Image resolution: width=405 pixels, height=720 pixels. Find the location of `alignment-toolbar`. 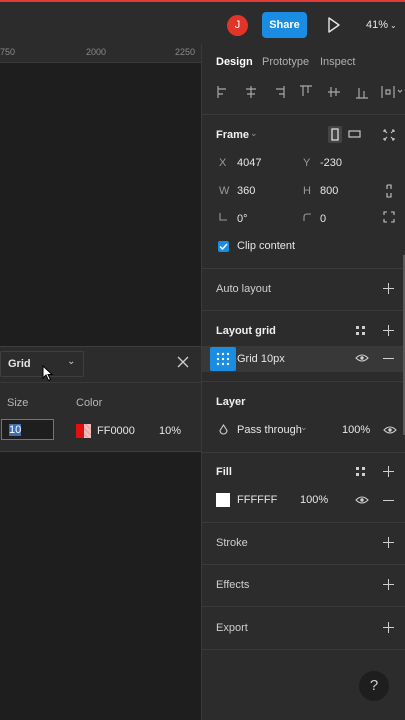

alignment-toolbar is located at coordinates (310, 92).